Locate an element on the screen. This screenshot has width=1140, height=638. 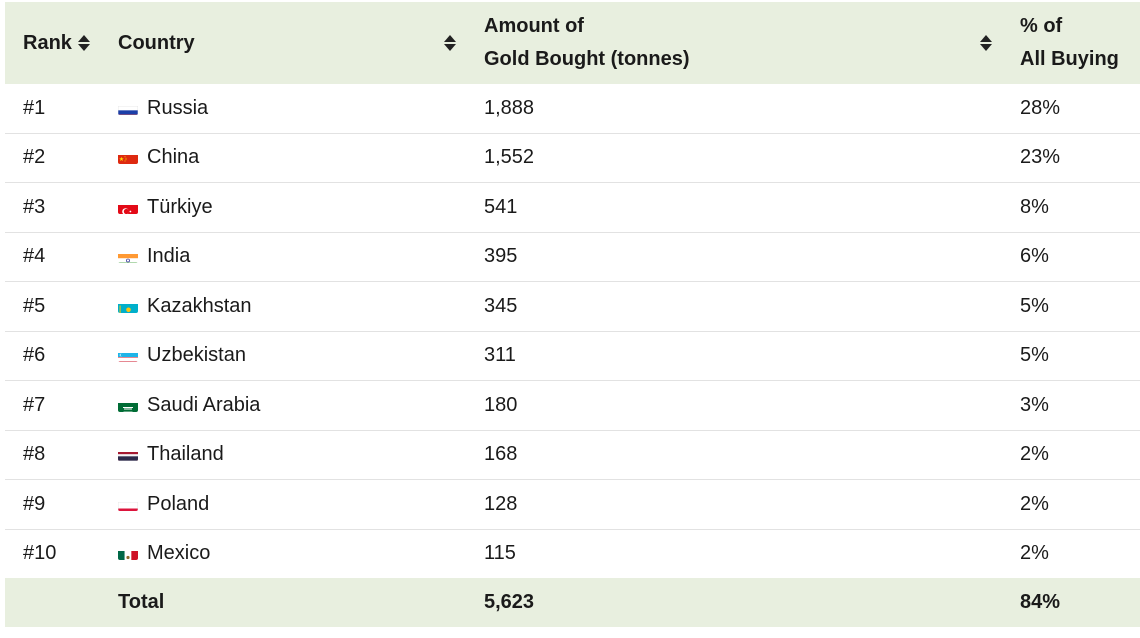
column-header-amount-line1: Amount of is located at coordinates (534, 26).